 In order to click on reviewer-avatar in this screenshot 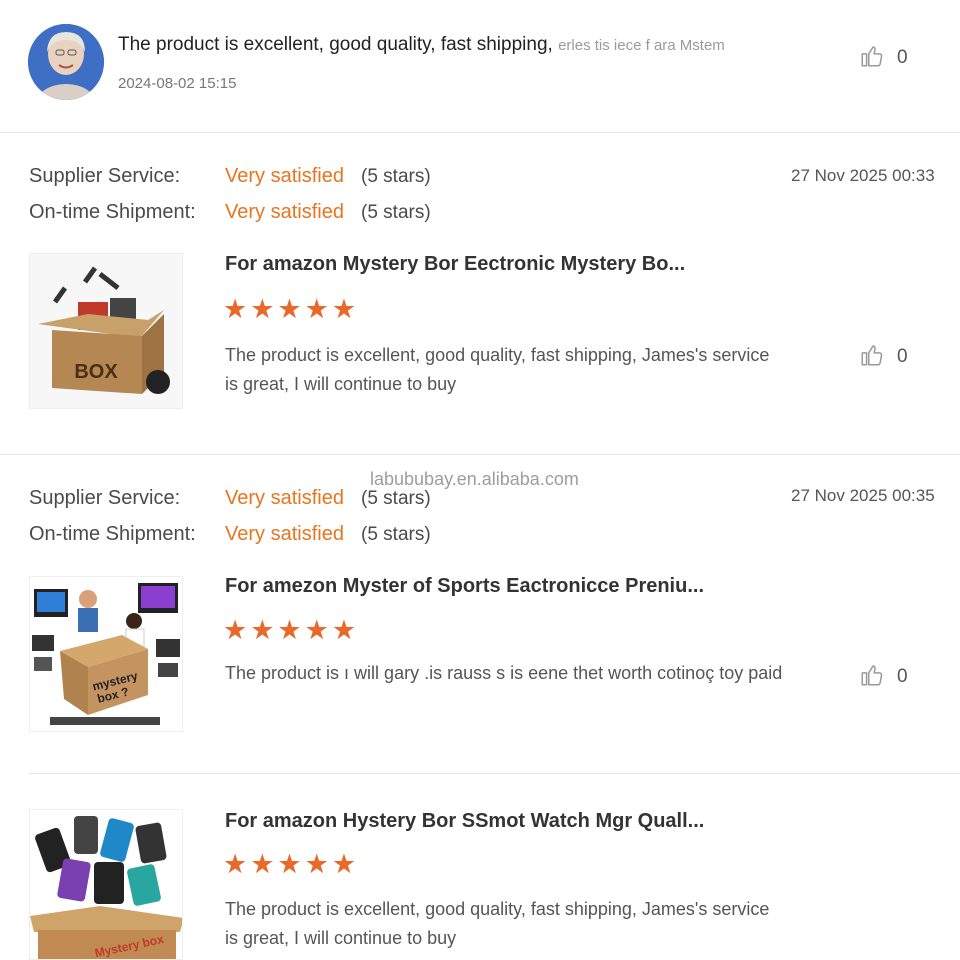, I will do `click(66, 62)`.